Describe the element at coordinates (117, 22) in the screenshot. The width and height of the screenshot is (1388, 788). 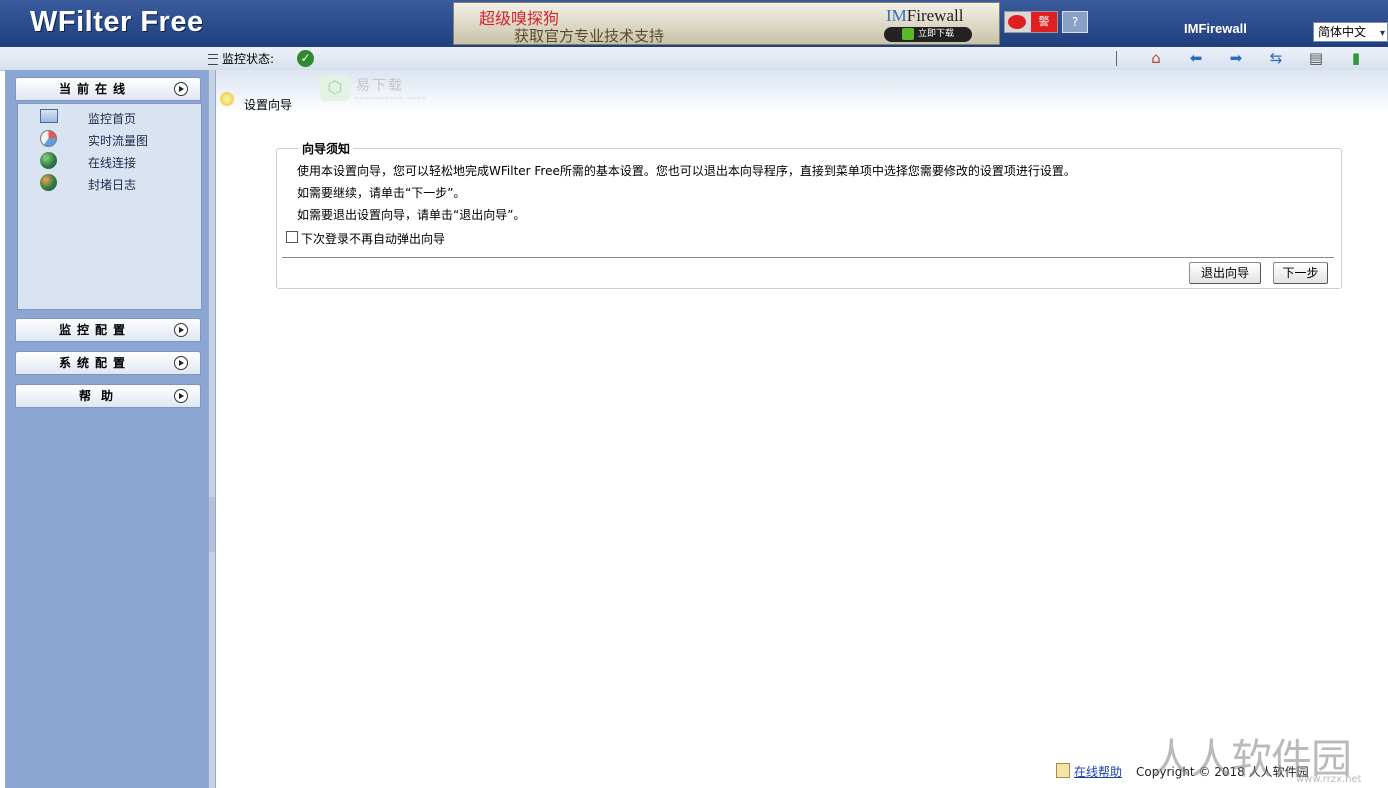
I see `app-logo: WFilter Free` at that location.